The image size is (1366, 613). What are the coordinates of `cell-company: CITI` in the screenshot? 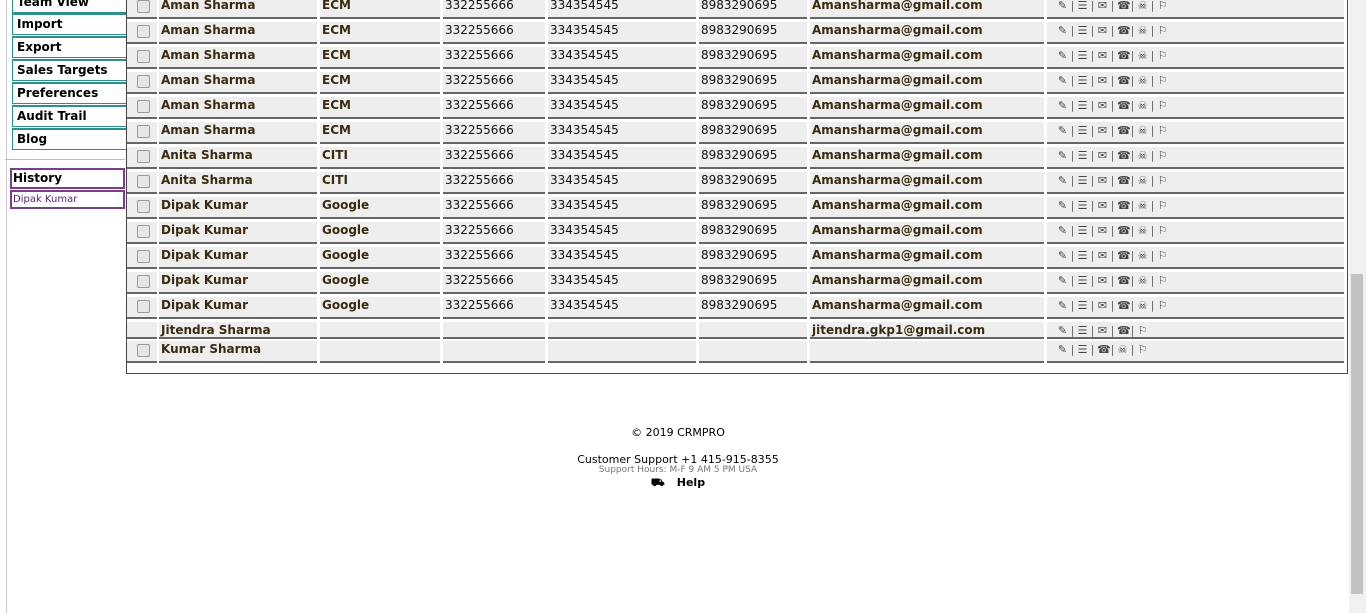 It's located at (380, 183).